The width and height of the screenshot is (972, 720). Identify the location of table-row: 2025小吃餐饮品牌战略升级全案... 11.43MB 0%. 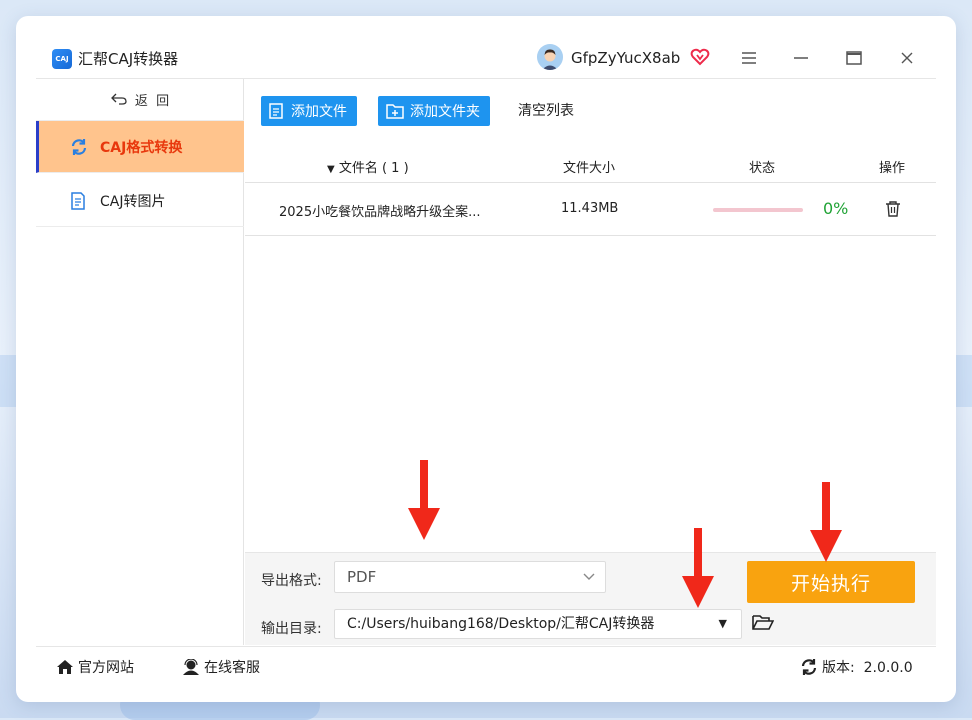
(590, 210).